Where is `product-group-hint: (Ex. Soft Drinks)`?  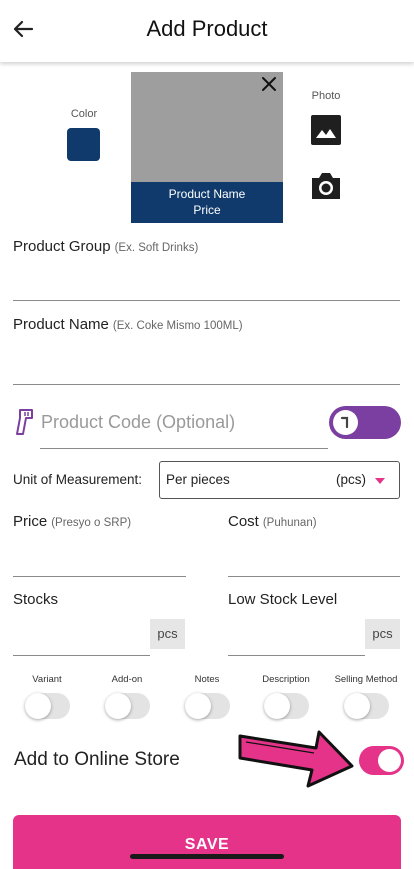
product-group-hint: (Ex. Soft Drinks) is located at coordinates (156, 248).